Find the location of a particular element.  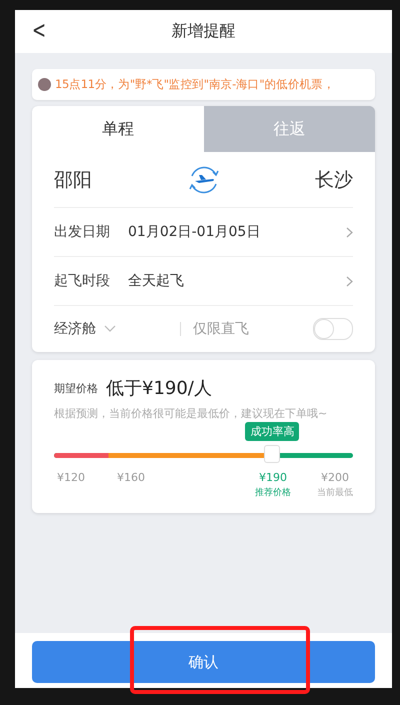

price-hint: 根据预测，当前价格很可能是最低价，建议现在下单哦~ is located at coordinates (191, 413).